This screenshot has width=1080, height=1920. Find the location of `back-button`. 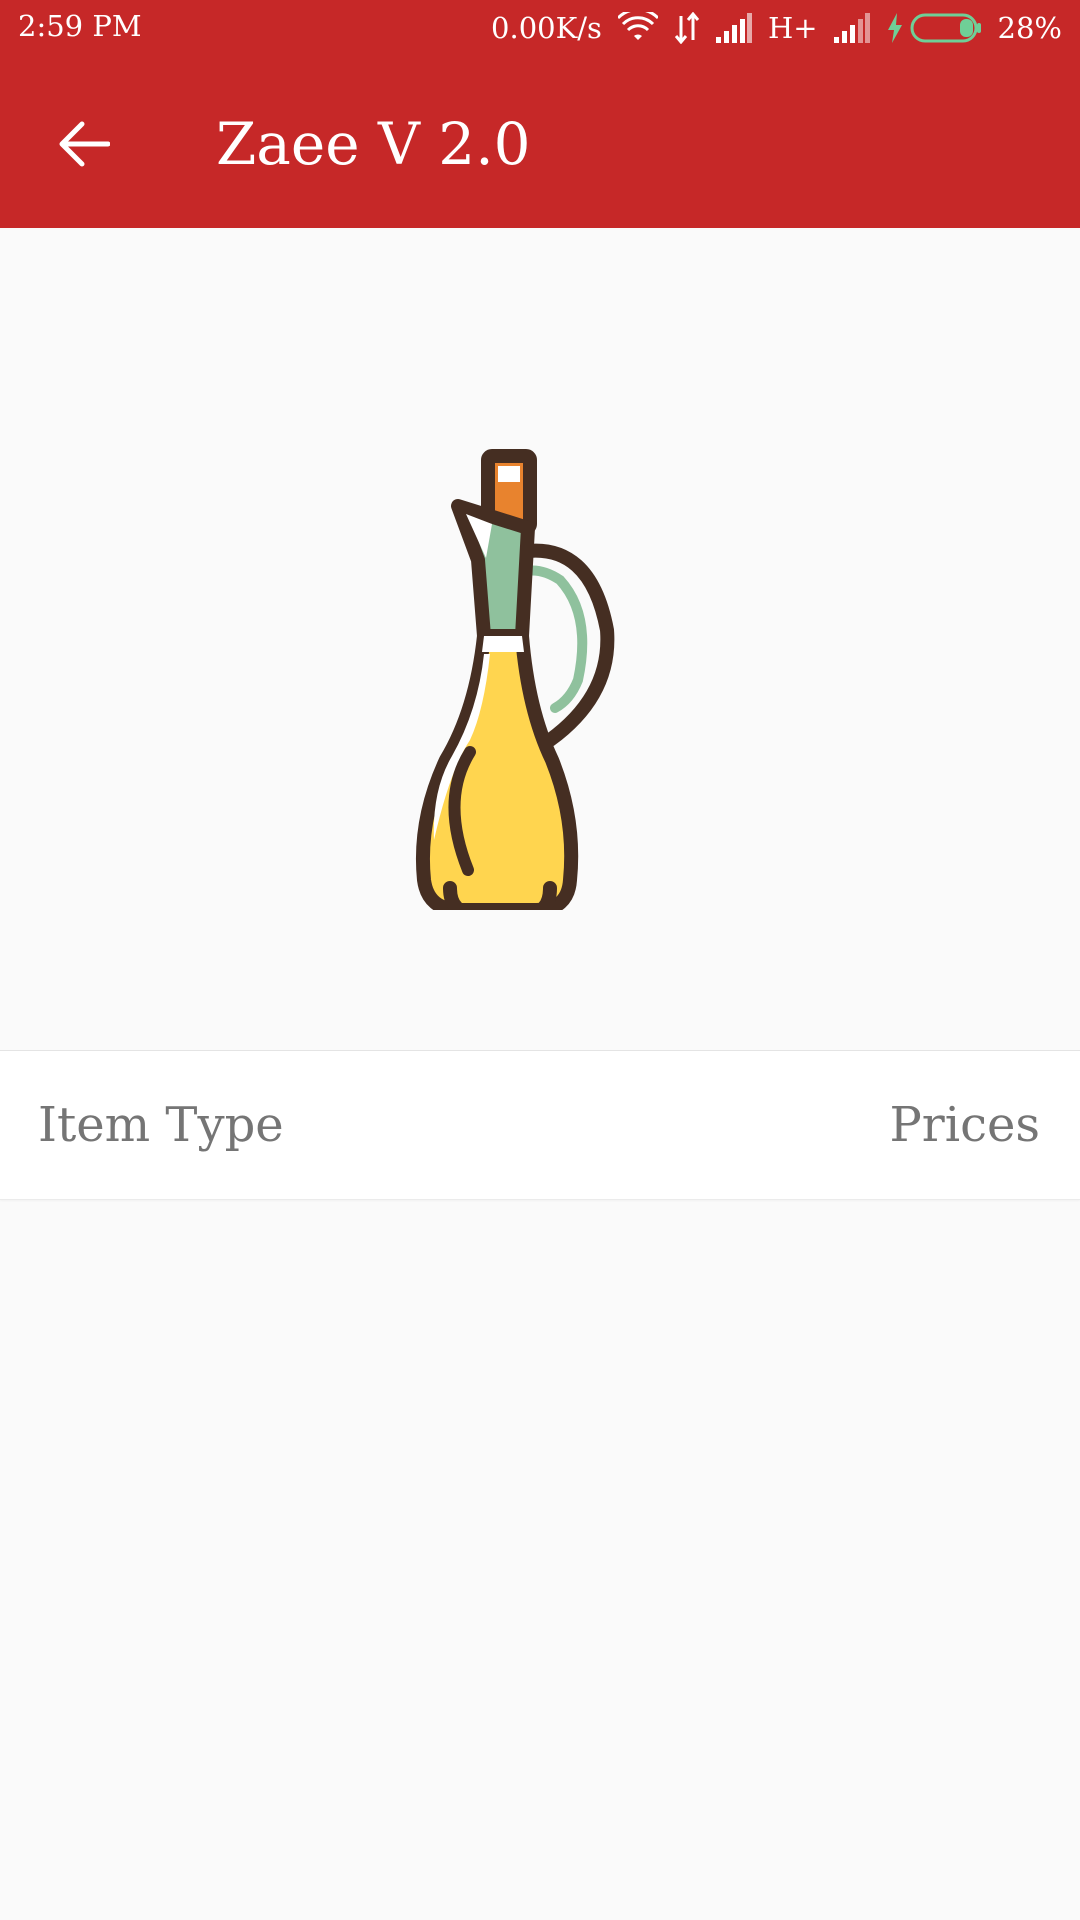

back-button is located at coordinates (84, 144).